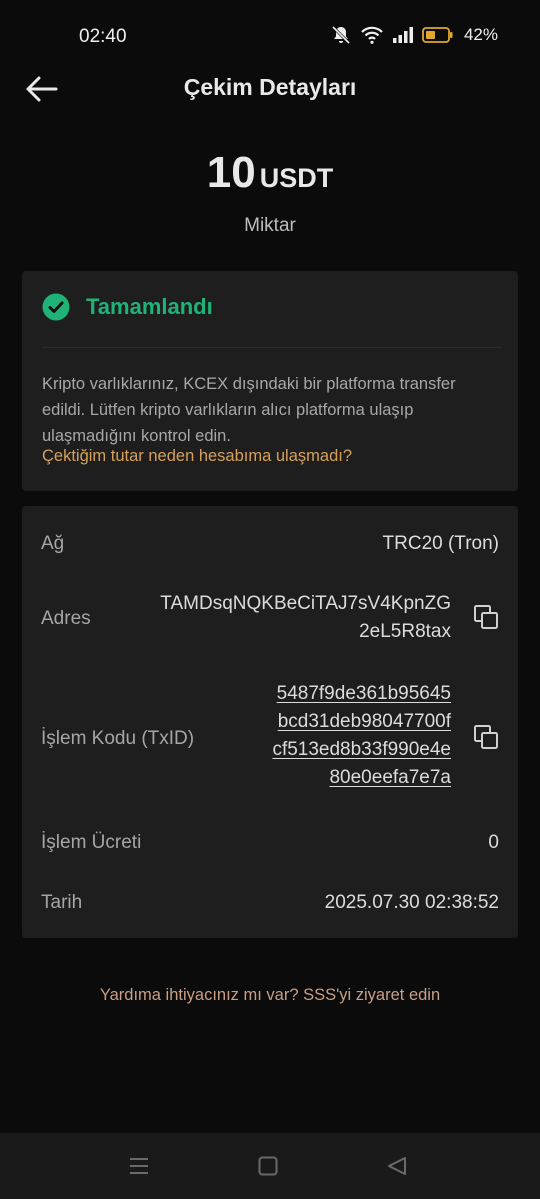 This screenshot has height=1199, width=540. I want to click on menu-icon, so click(139, 1166).